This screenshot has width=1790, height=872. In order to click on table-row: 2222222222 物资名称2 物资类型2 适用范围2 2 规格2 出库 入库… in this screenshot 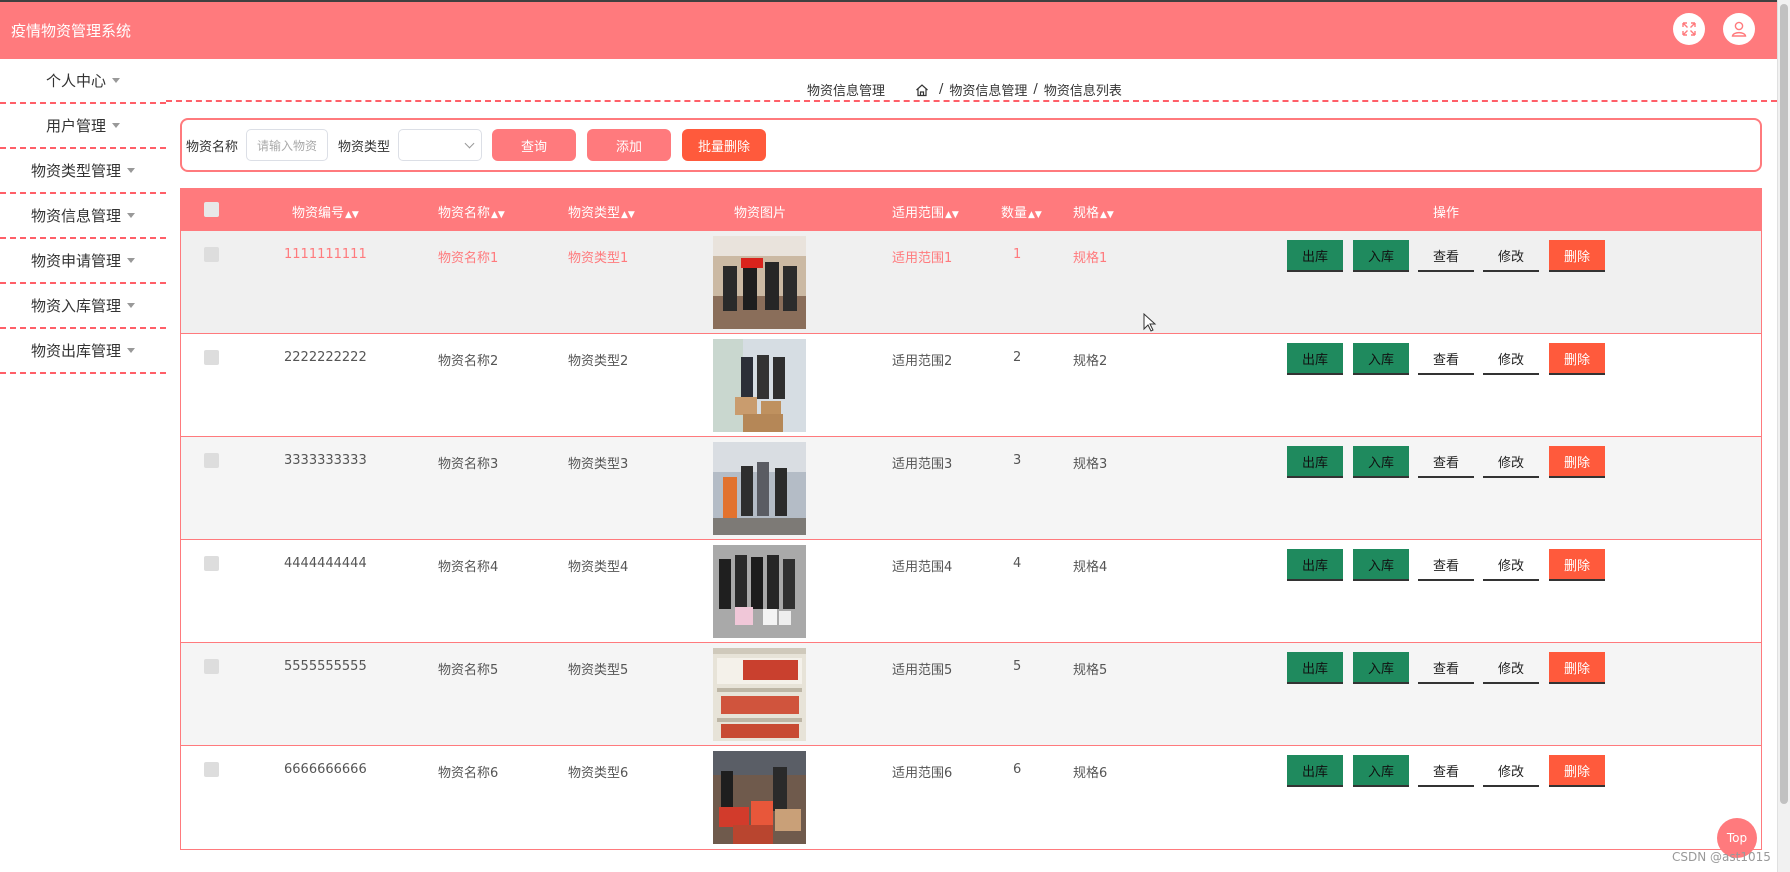, I will do `click(971, 385)`.